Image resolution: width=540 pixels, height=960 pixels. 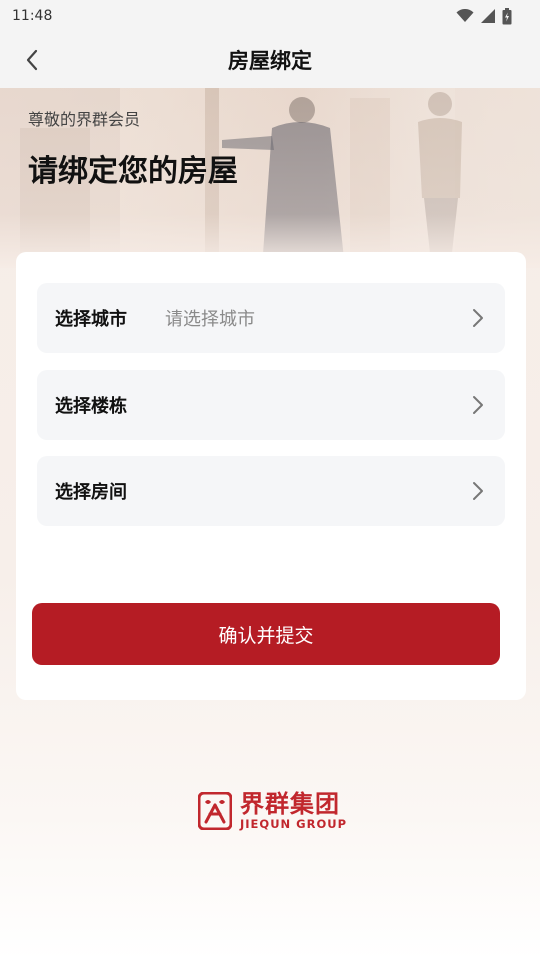 I want to click on status-time: 11:48, so click(x=32, y=16).